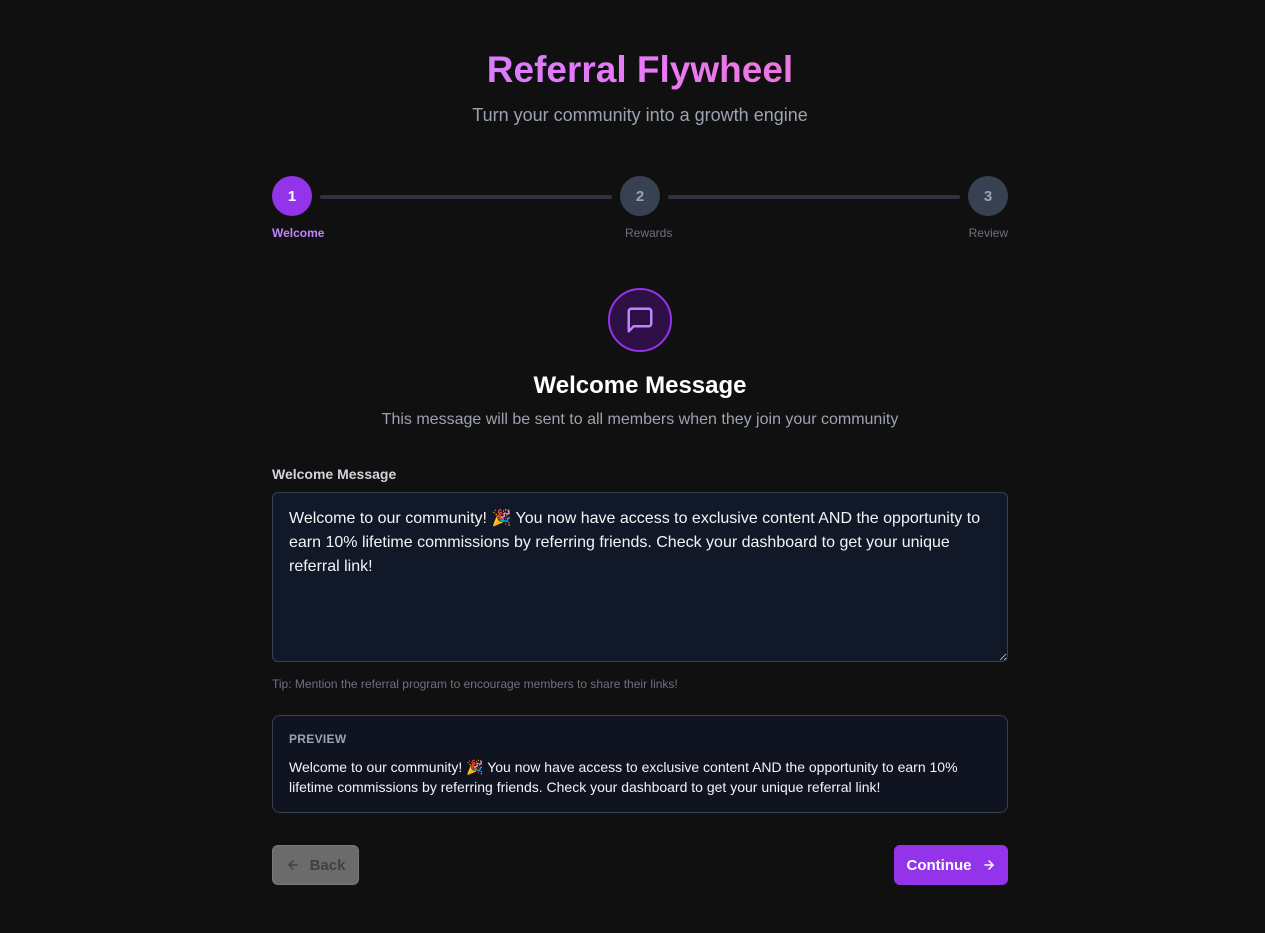 The width and height of the screenshot is (1265, 933). I want to click on back-button-label: Back, so click(327, 865).